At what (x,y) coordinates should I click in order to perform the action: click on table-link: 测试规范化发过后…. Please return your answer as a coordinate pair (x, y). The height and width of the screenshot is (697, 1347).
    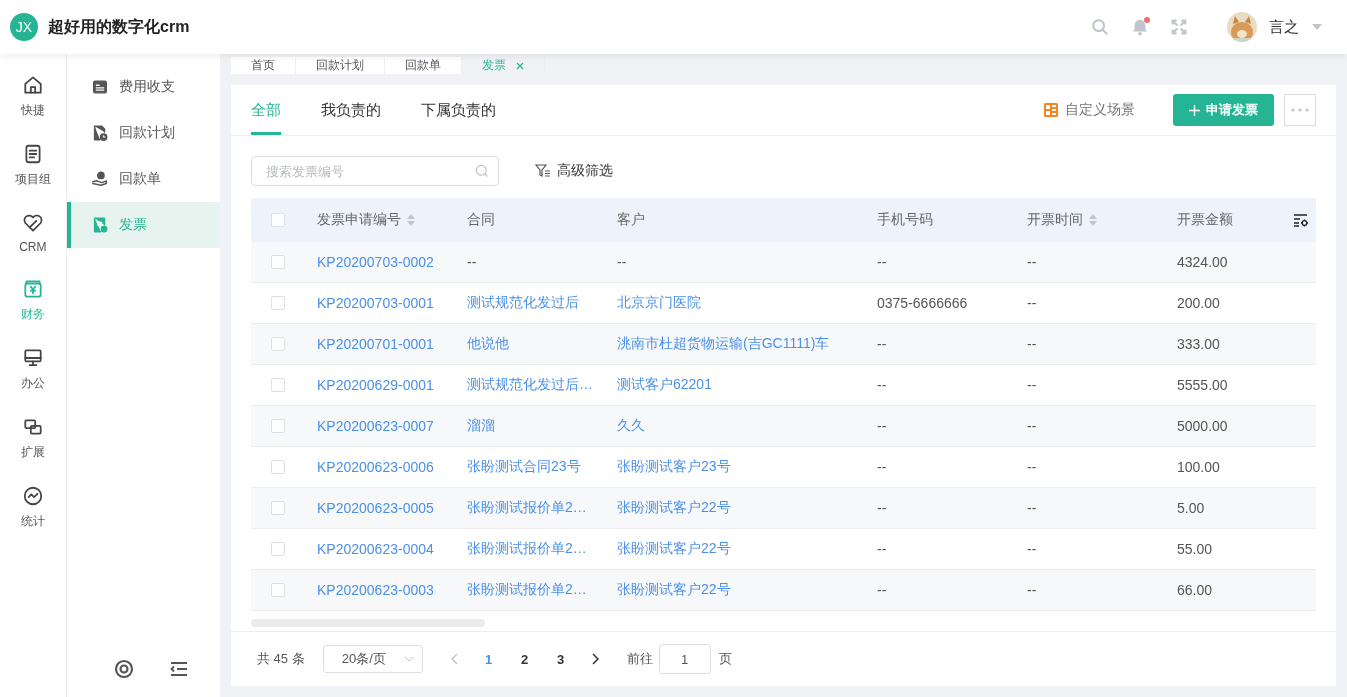
    Looking at the image, I should click on (530, 385).